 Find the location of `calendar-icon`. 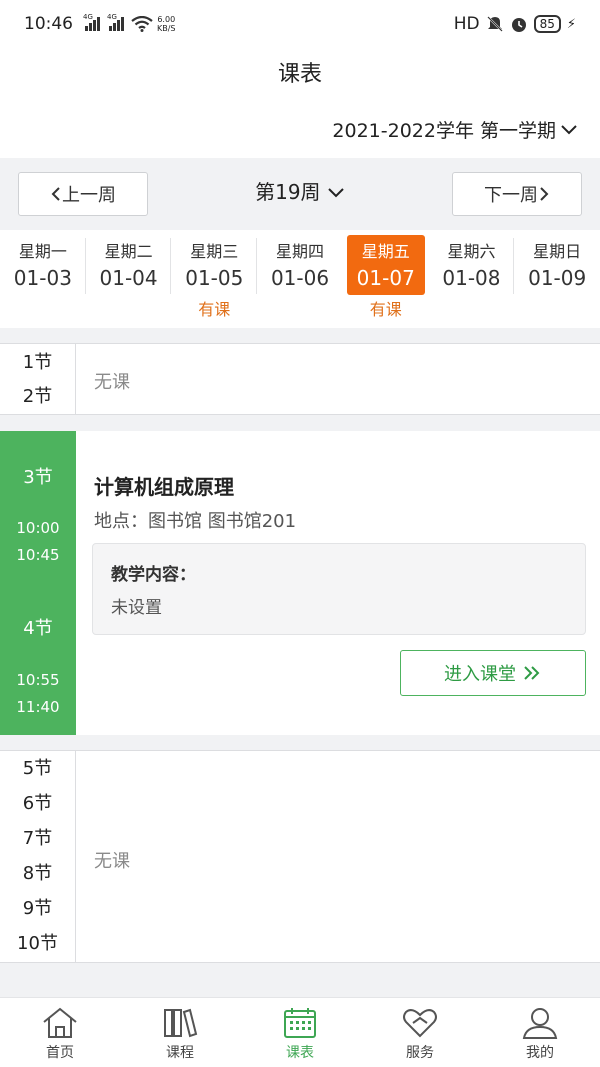

calendar-icon is located at coordinates (300, 1023).